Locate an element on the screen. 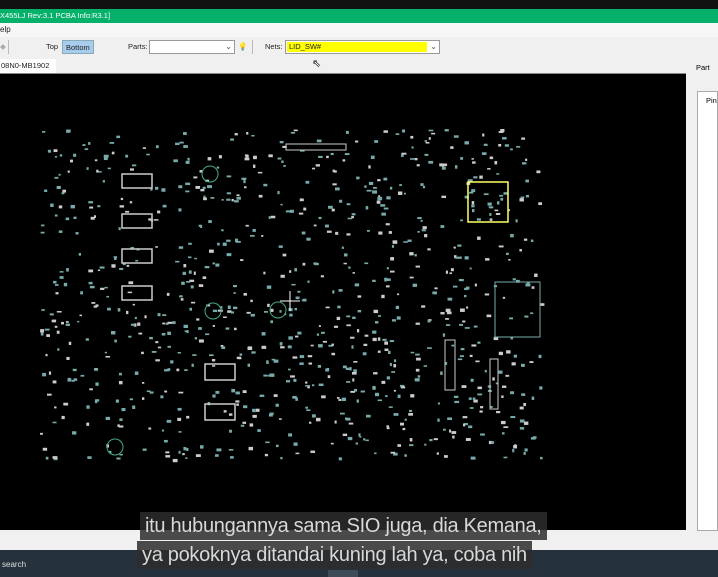 Image resolution: width=718 pixels, height=577 pixels. nets-value: LID_SW# is located at coordinates (357, 47).